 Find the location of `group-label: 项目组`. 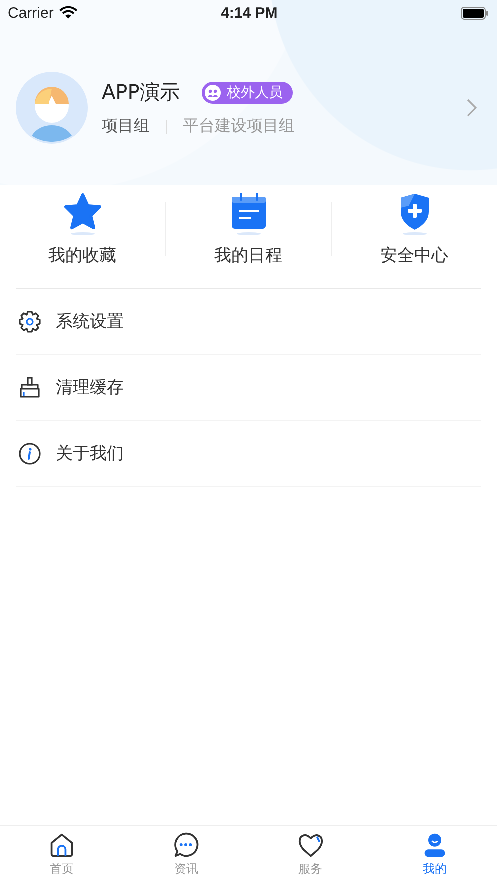

group-label: 项目组 is located at coordinates (126, 126).